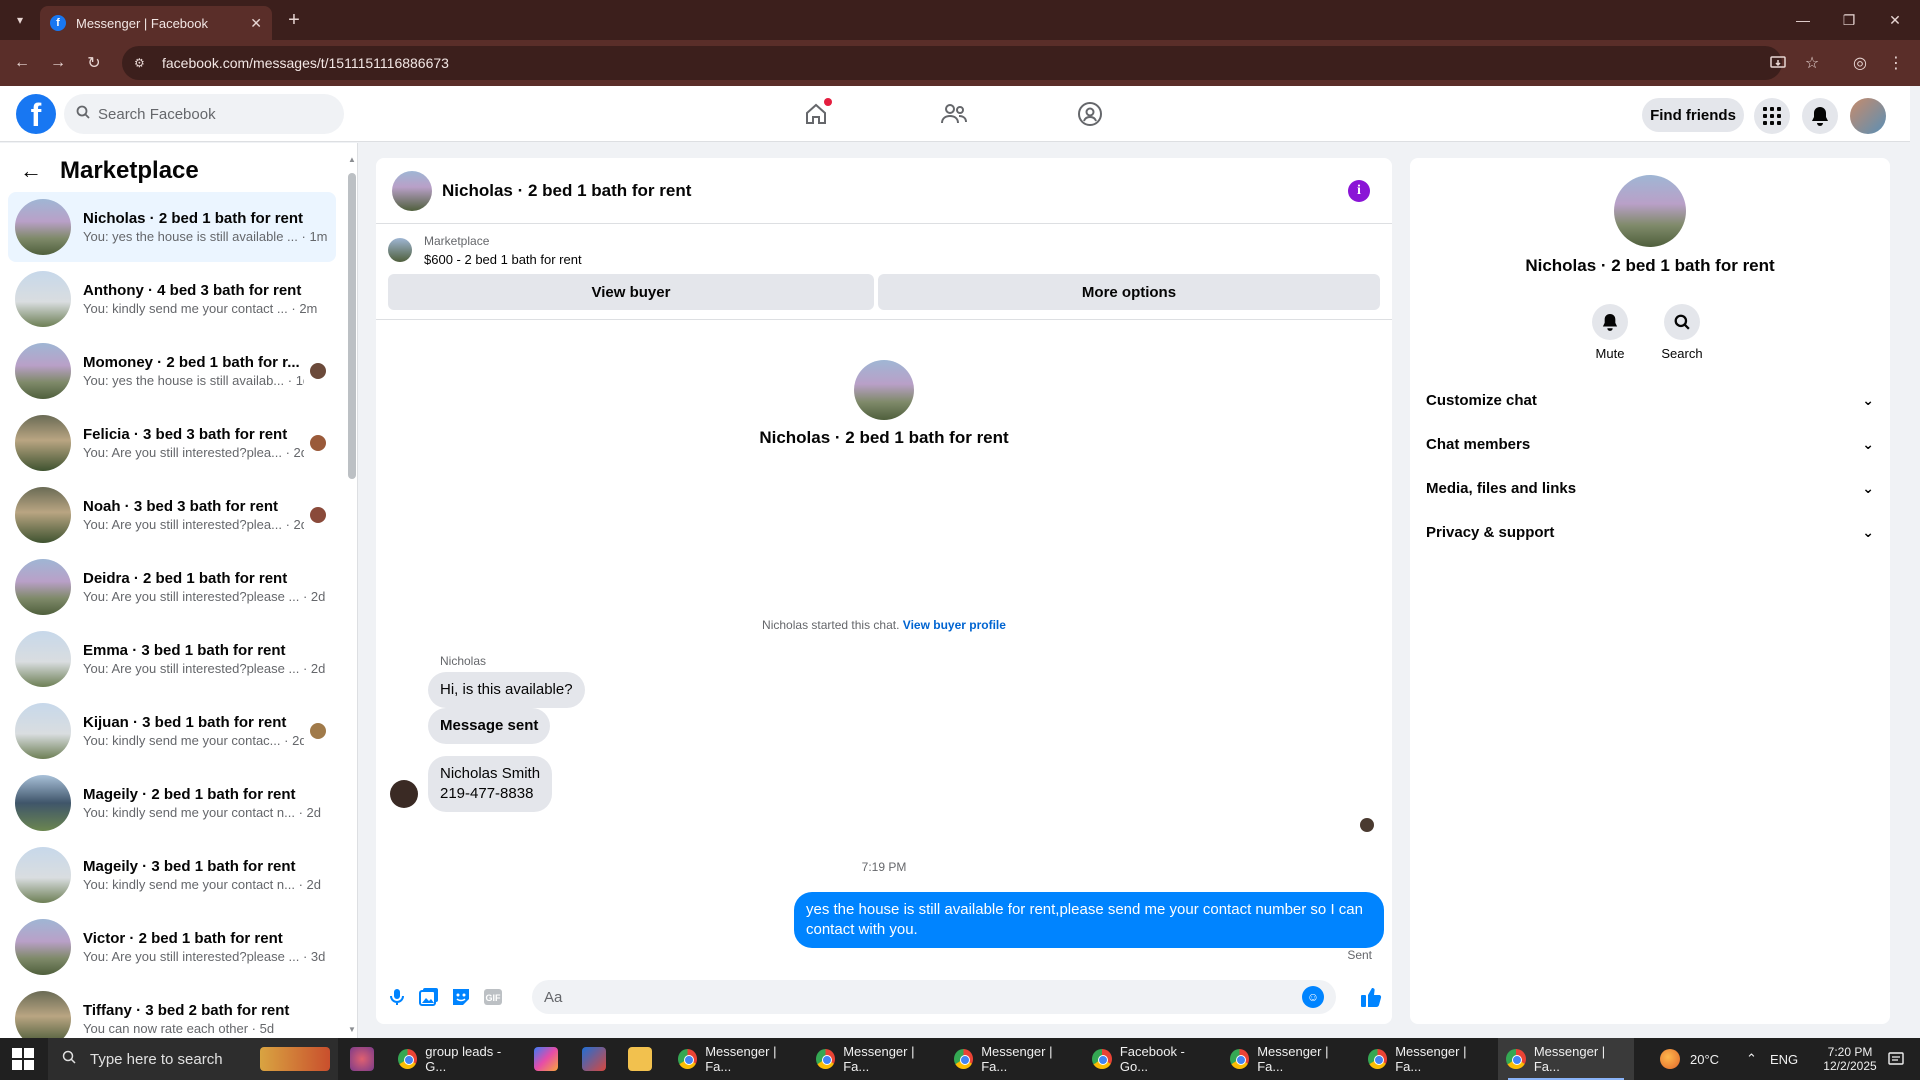  I want to click on find-friends-button: Find friends, so click(1693, 115).